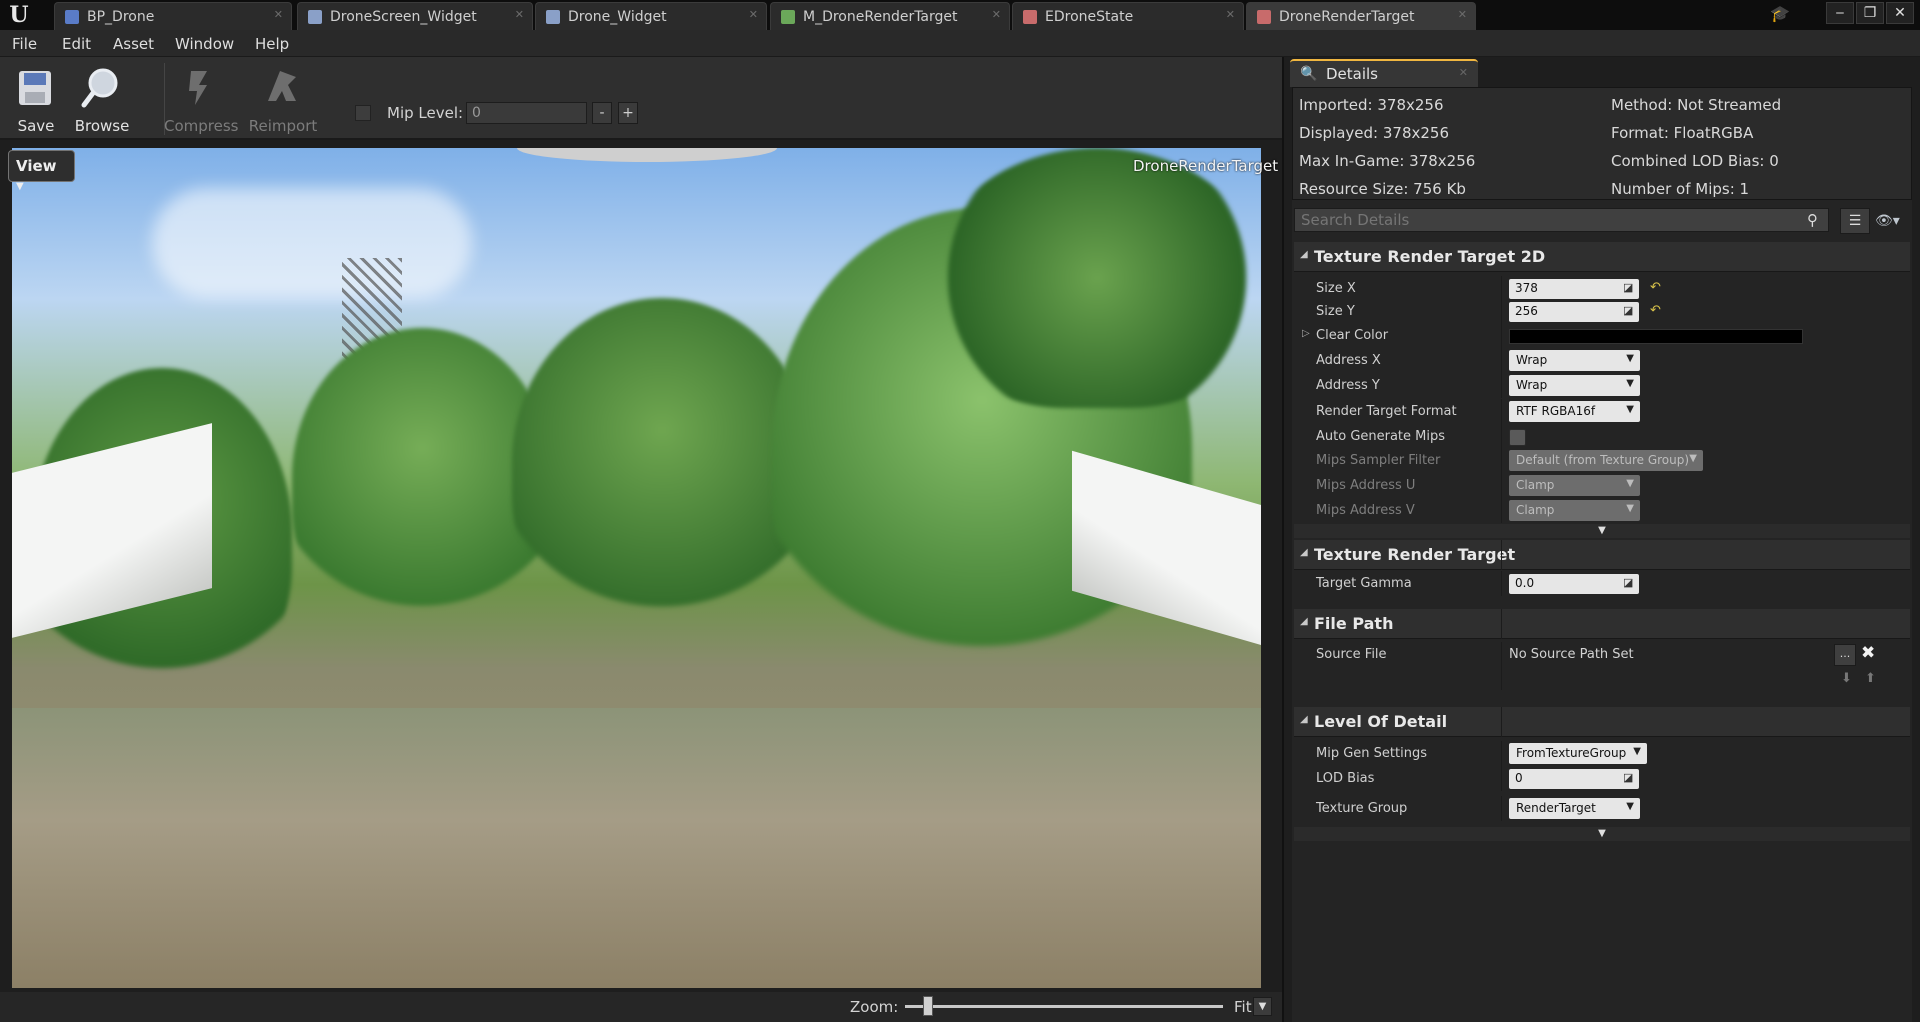 This screenshot has width=1920, height=1022. Describe the element at coordinates (1780, 15) in the screenshot. I see `graduation-cap-icon: 🎓` at that location.